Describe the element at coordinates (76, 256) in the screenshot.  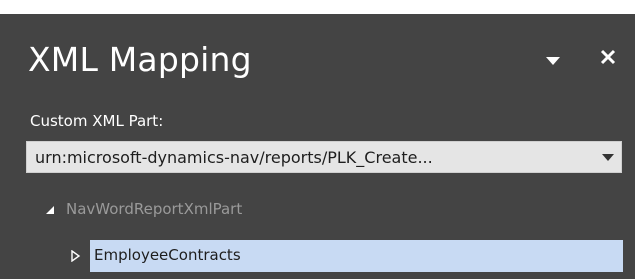
I see `collapsed-triangle-icon` at that location.